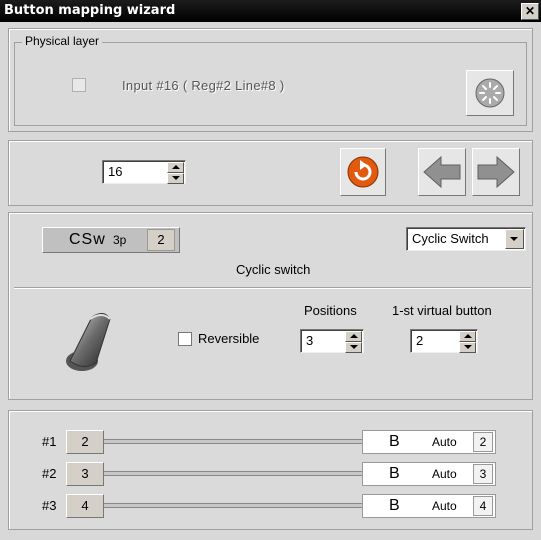 The width and height of the screenshot is (541, 540). Describe the element at coordinates (175, 167) in the screenshot. I see `spin-up-button` at that location.